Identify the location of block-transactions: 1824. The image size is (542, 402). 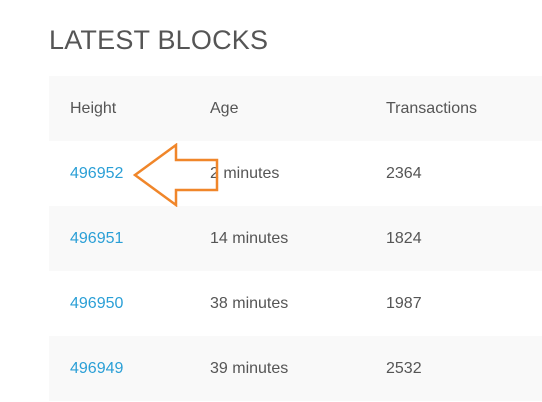
(404, 238).